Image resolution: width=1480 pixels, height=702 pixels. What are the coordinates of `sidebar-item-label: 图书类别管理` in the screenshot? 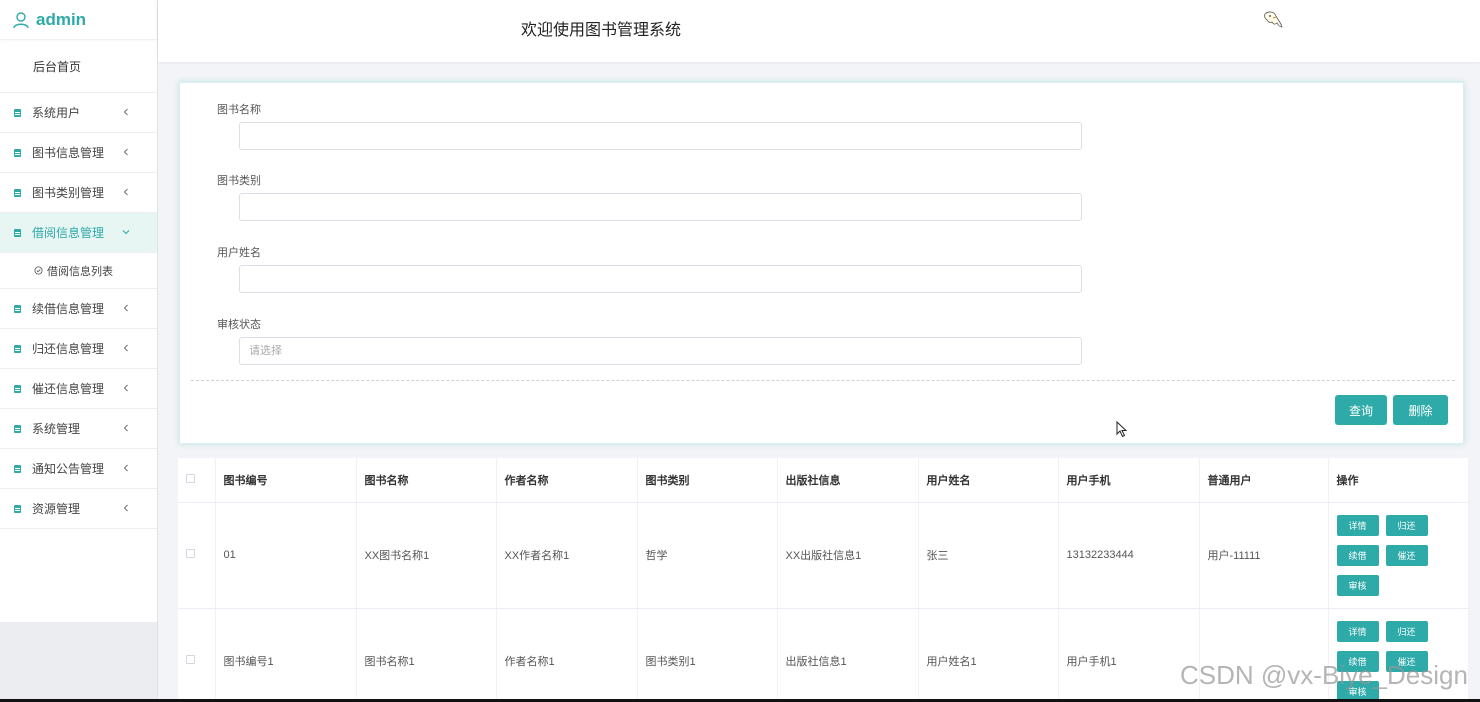 It's located at (68, 193).